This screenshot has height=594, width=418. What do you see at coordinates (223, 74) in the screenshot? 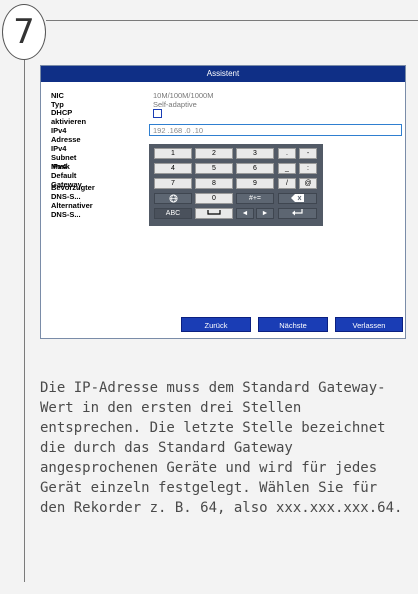
I see `dialog-title: Assistent` at bounding box center [223, 74].